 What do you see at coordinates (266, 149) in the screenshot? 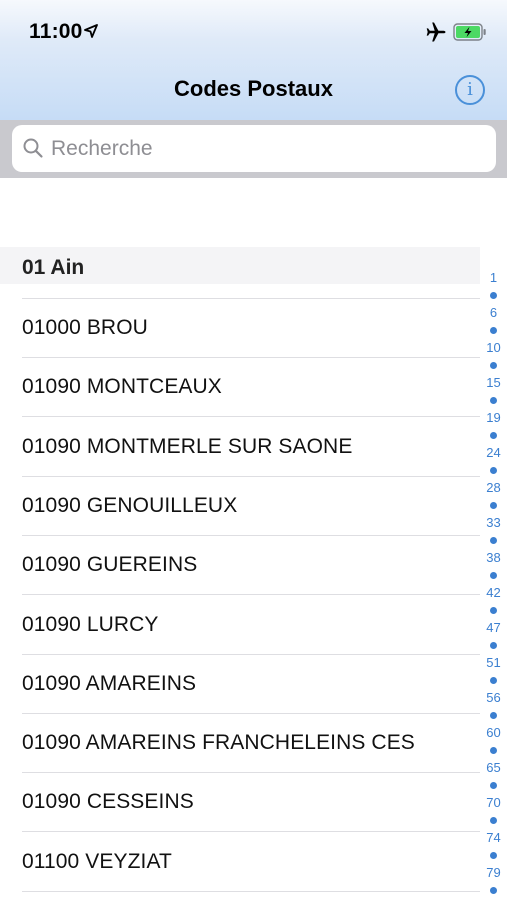
I see `search-input` at bounding box center [266, 149].